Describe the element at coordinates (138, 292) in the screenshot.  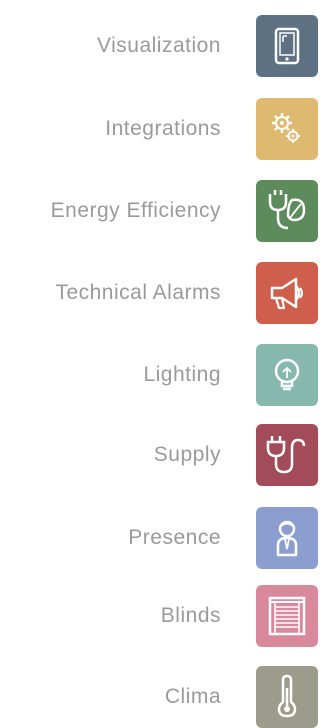
I see `menu-item-label: Technical Alarms` at that location.